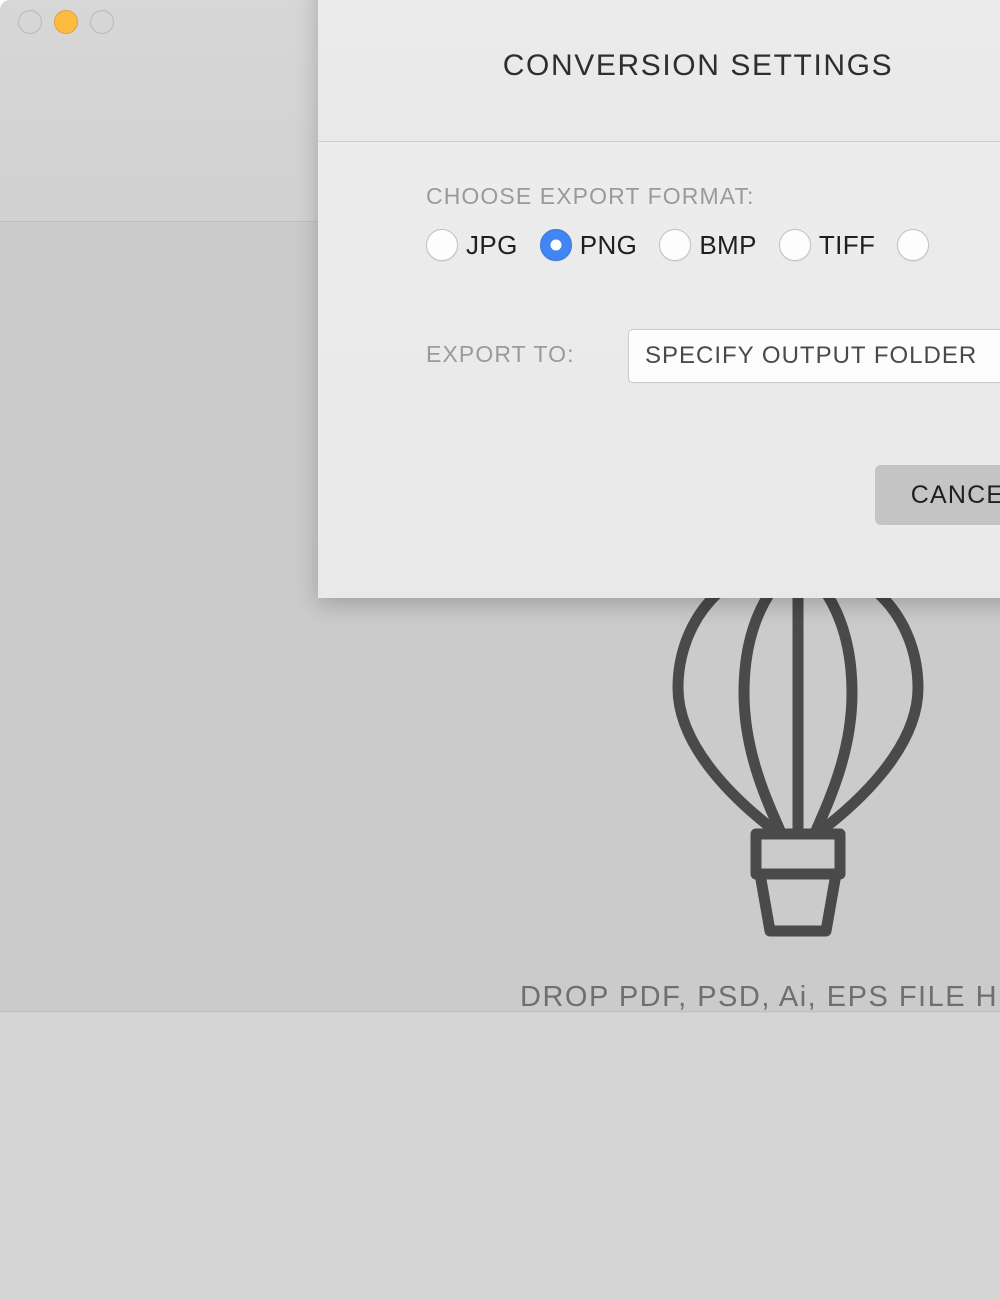 The width and height of the screenshot is (1000, 1300). I want to click on export-format-radio-group: JPG PNG BMP TIFF, so click(681, 245).